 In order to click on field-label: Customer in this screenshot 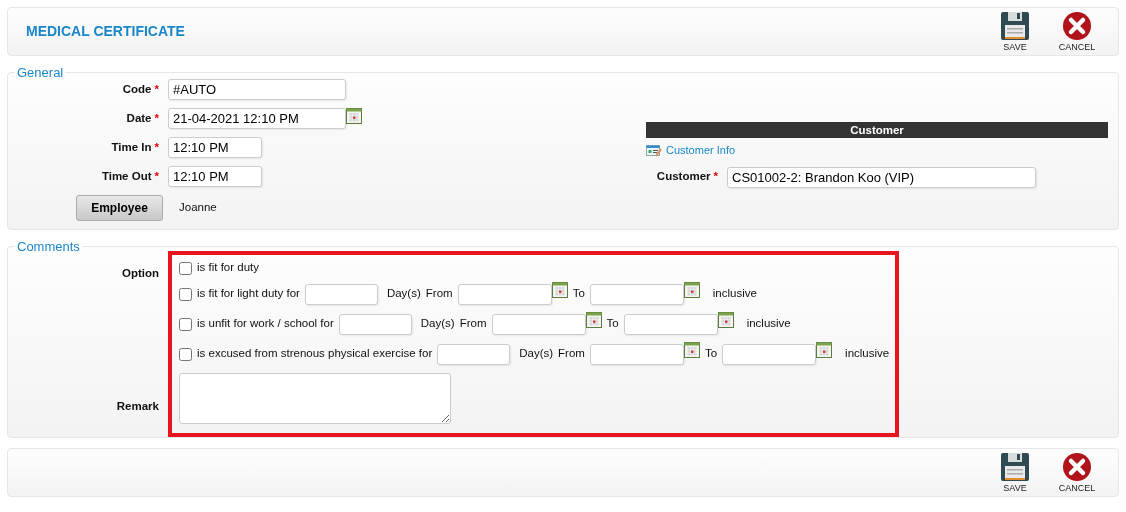, I will do `click(683, 177)`.